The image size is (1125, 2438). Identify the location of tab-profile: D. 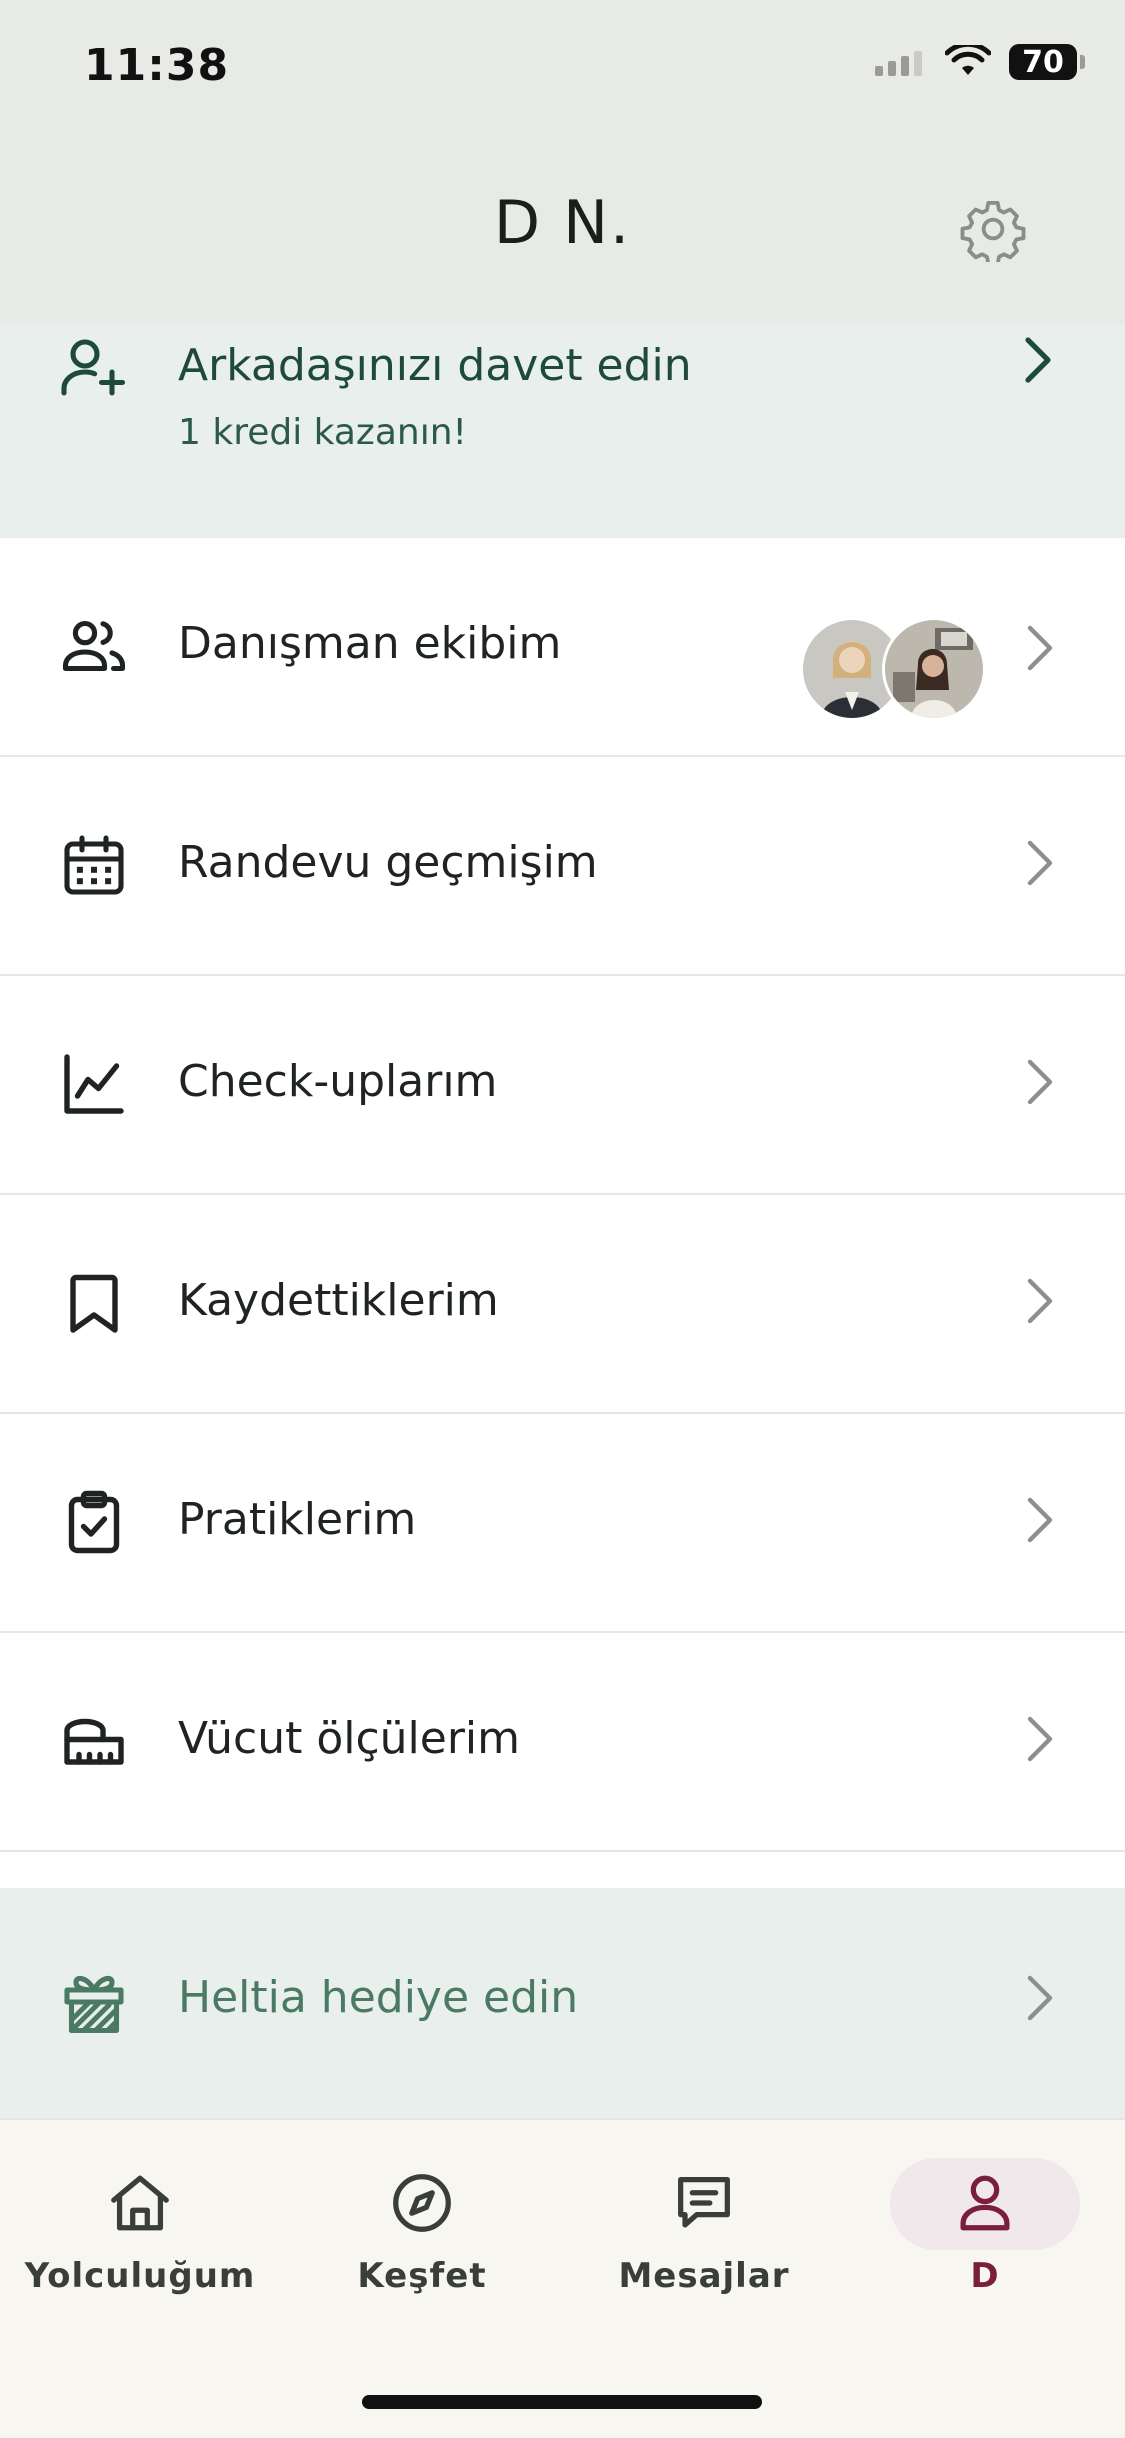
(985, 2215).